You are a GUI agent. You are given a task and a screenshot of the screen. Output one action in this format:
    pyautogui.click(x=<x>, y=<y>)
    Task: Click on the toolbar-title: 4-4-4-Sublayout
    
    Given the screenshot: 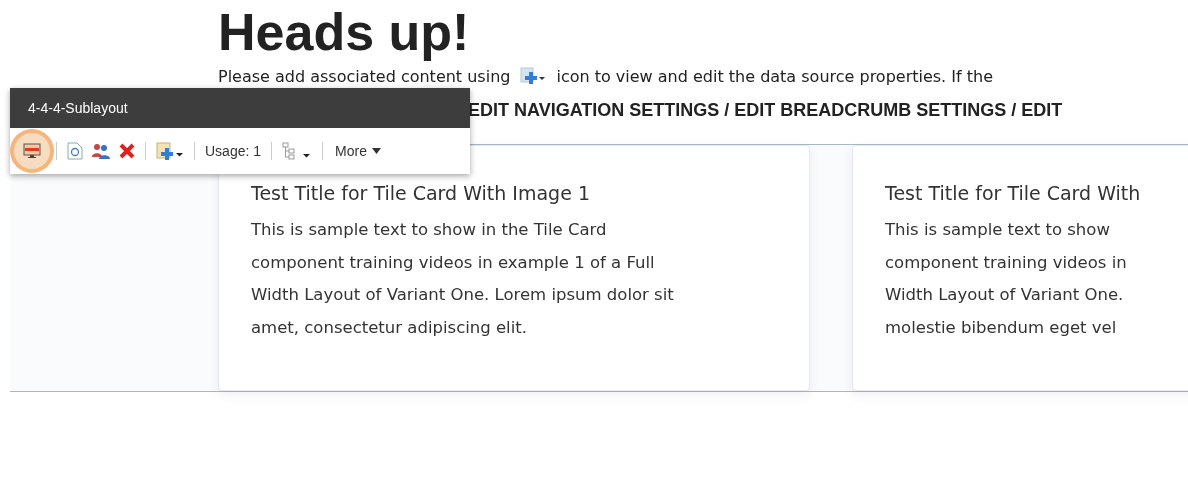 What is the action you would take?
    pyautogui.click(x=240, y=108)
    